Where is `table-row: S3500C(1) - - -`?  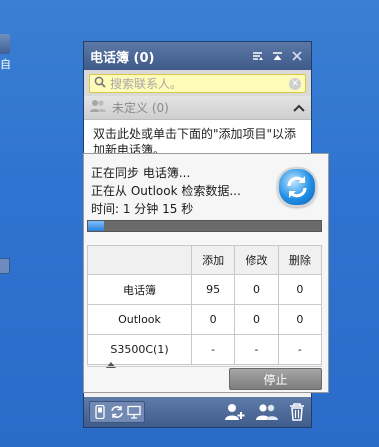 table-row: S3500C(1) - - - is located at coordinates (205, 349).